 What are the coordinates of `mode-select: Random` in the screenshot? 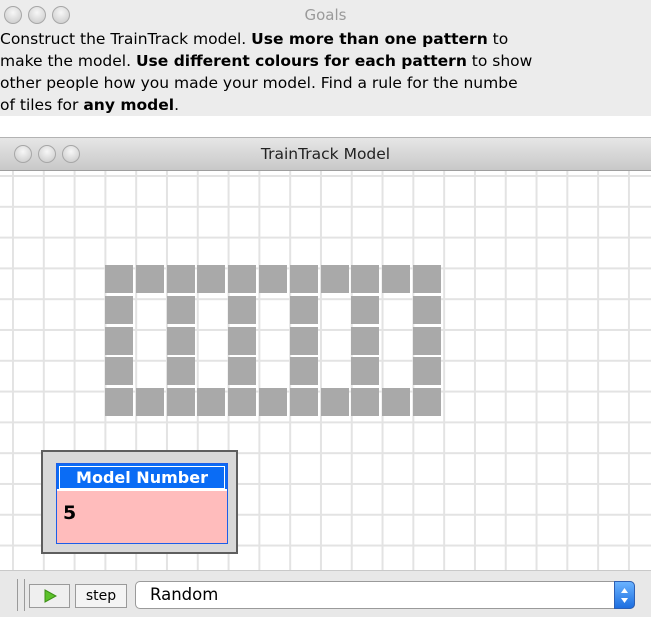 It's located at (385, 595).